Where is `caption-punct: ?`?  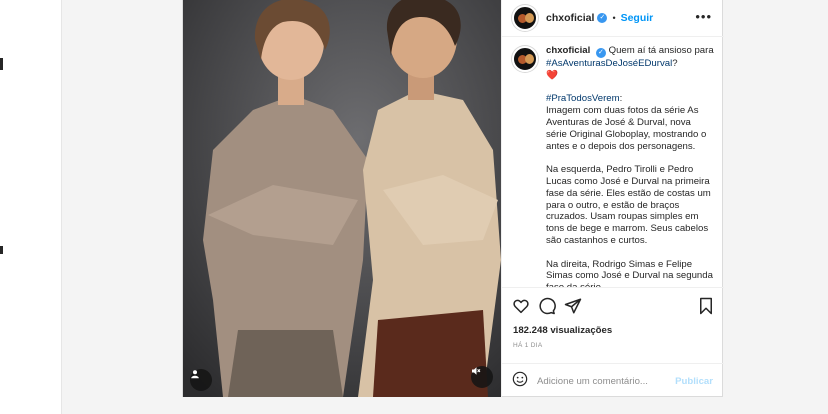 caption-punct: ? is located at coordinates (675, 63).